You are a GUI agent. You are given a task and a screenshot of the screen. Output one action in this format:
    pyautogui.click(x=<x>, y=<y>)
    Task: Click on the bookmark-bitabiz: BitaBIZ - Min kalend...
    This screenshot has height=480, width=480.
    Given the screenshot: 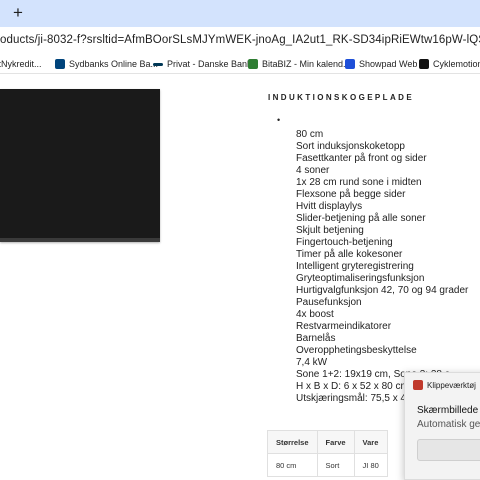 What is the action you would take?
    pyautogui.click(x=299, y=64)
    